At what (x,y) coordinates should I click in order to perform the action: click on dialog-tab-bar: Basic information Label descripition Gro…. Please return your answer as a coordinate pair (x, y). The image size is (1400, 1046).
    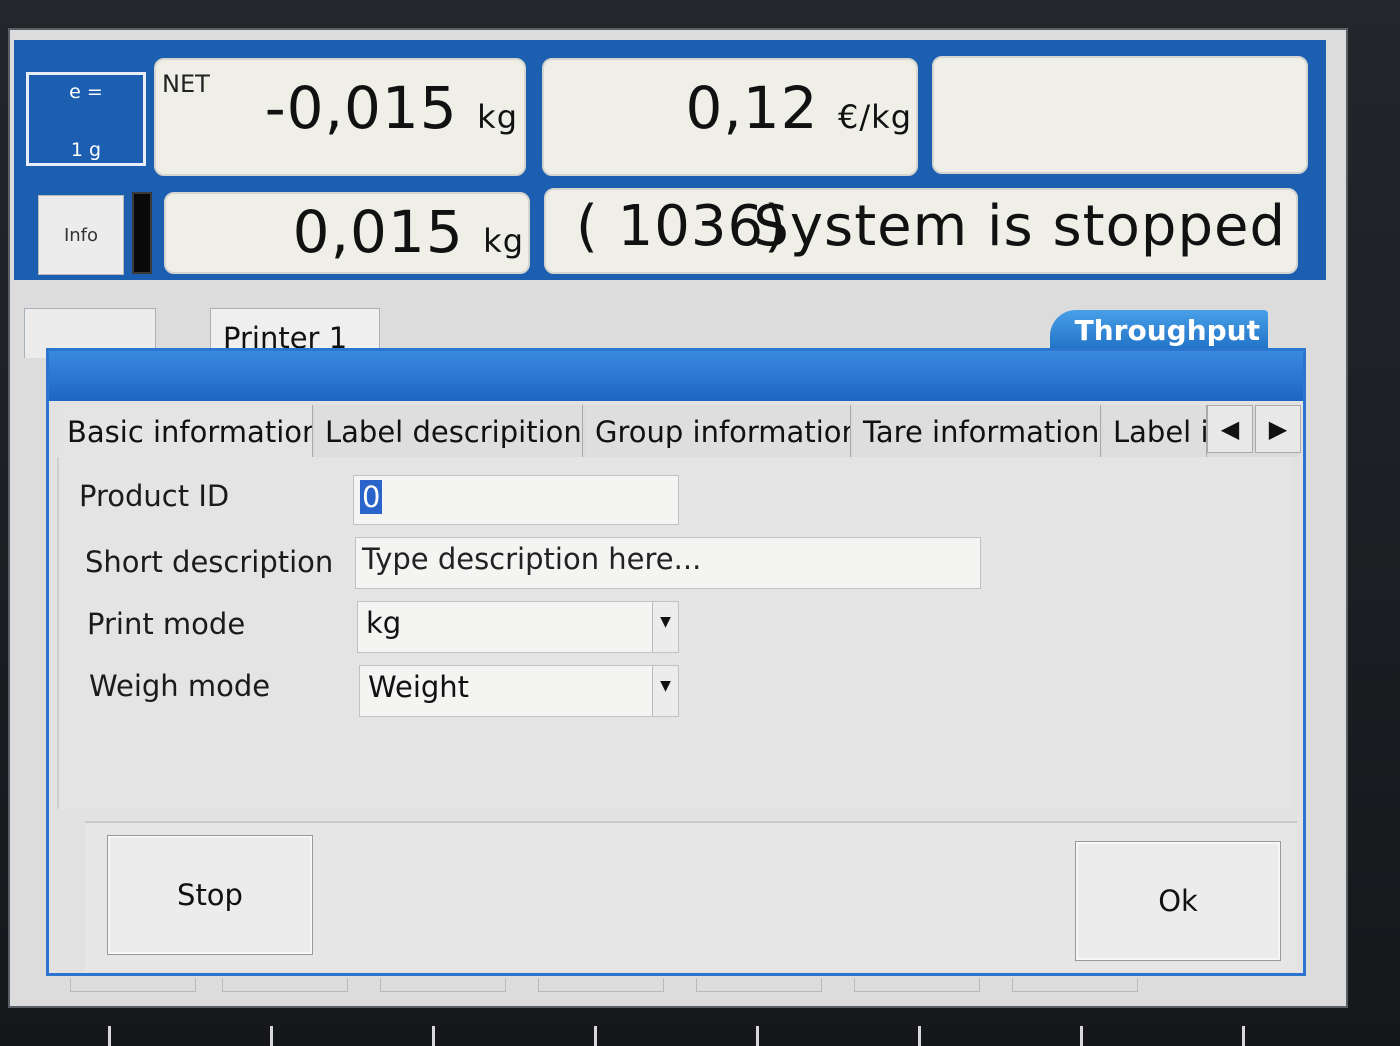
    Looking at the image, I should click on (679, 431).